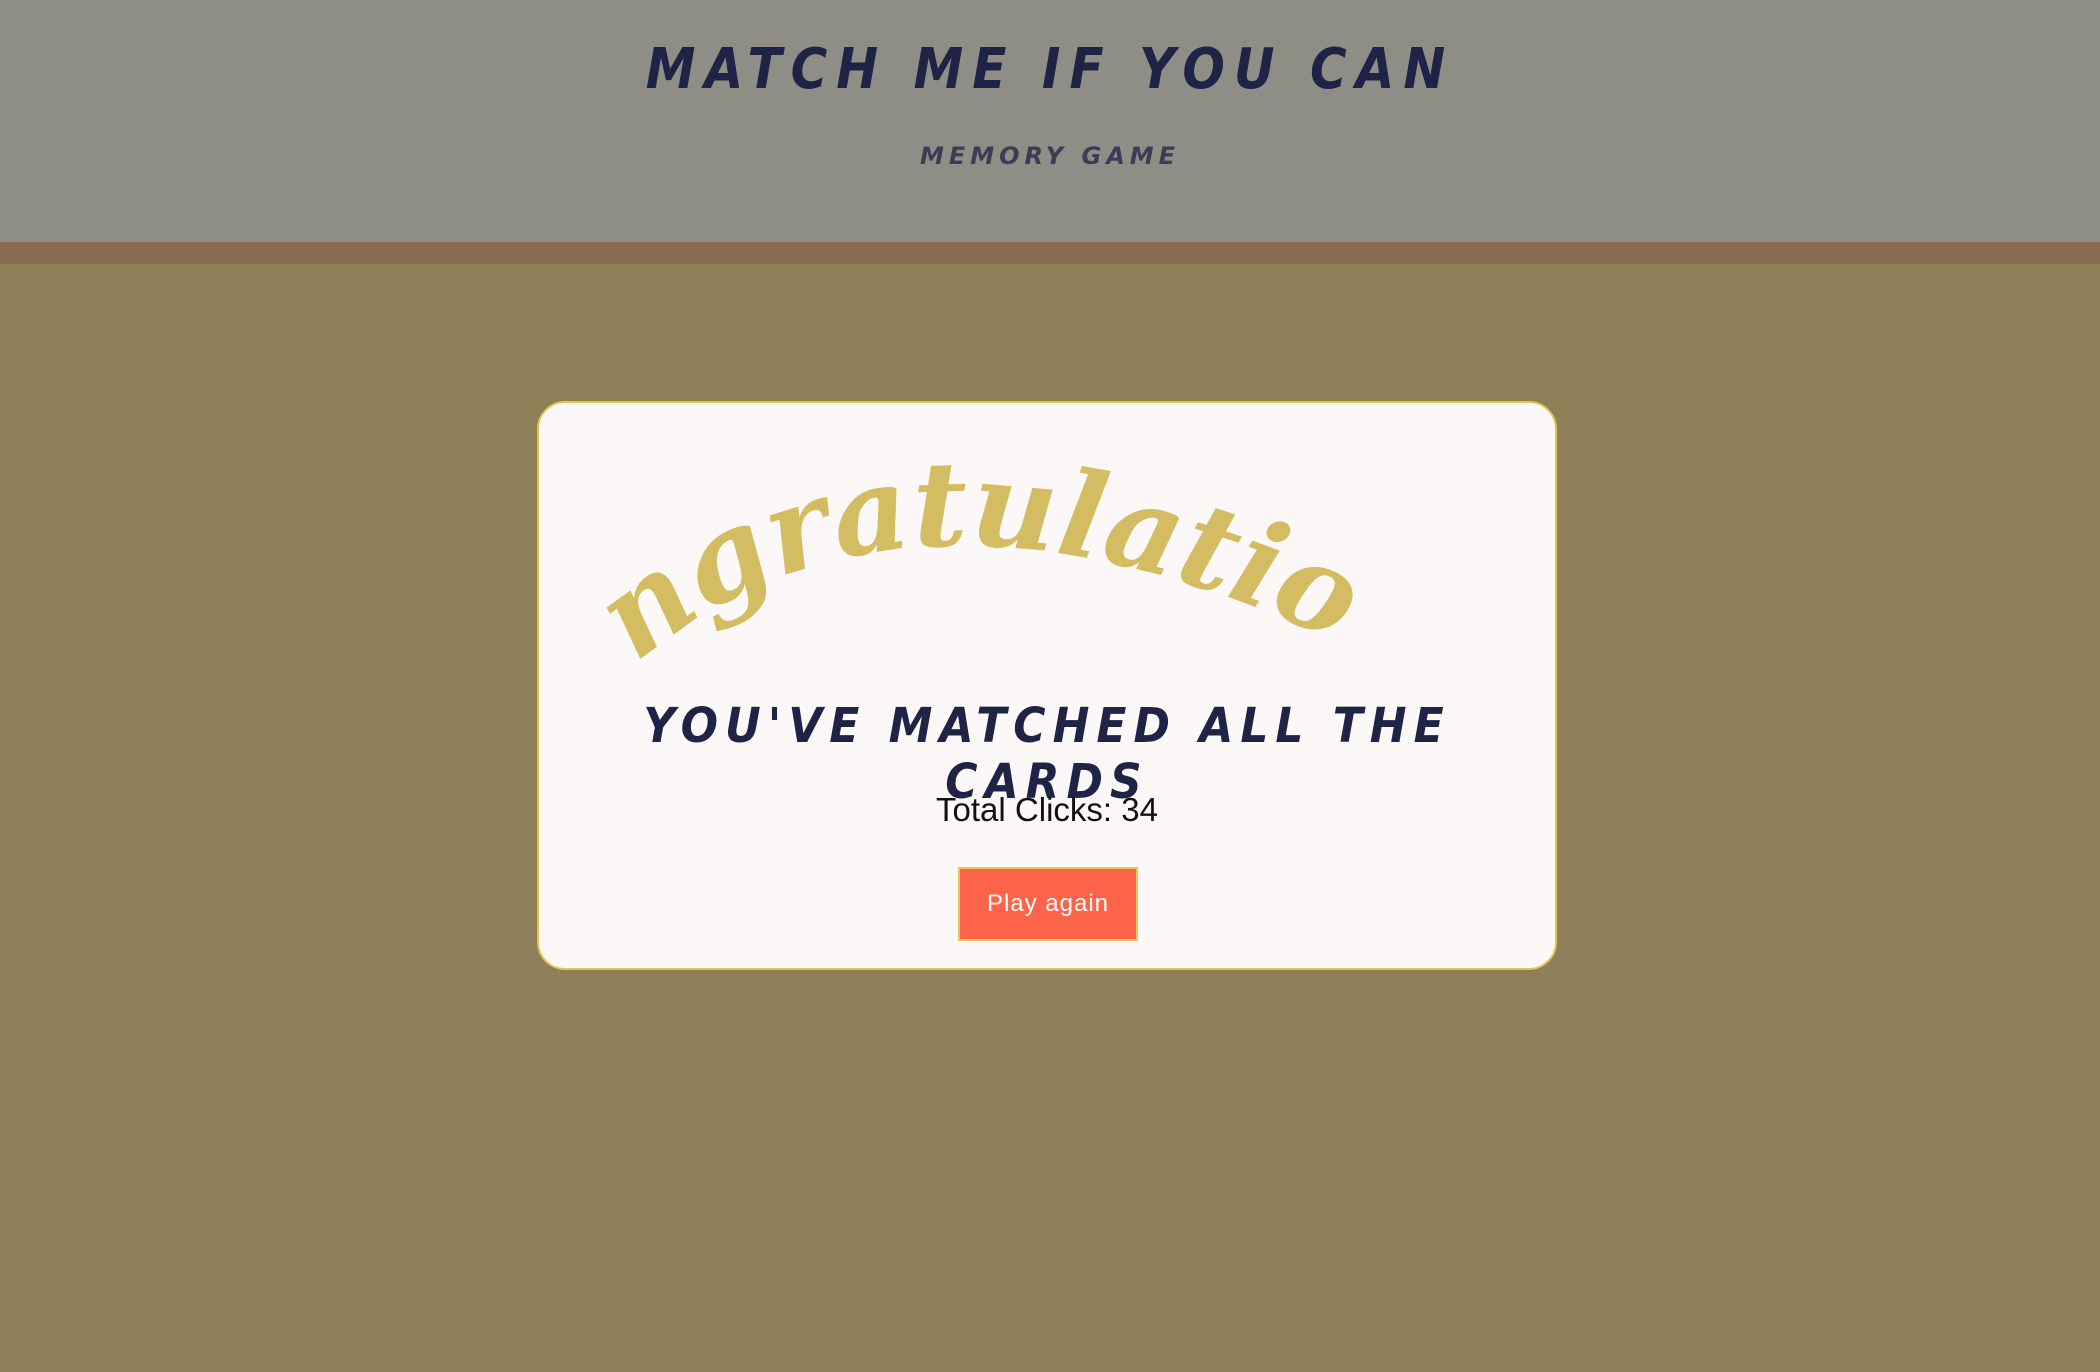  Describe the element at coordinates (1139, 809) in the screenshot. I see `total-clicks-value: 34` at that location.